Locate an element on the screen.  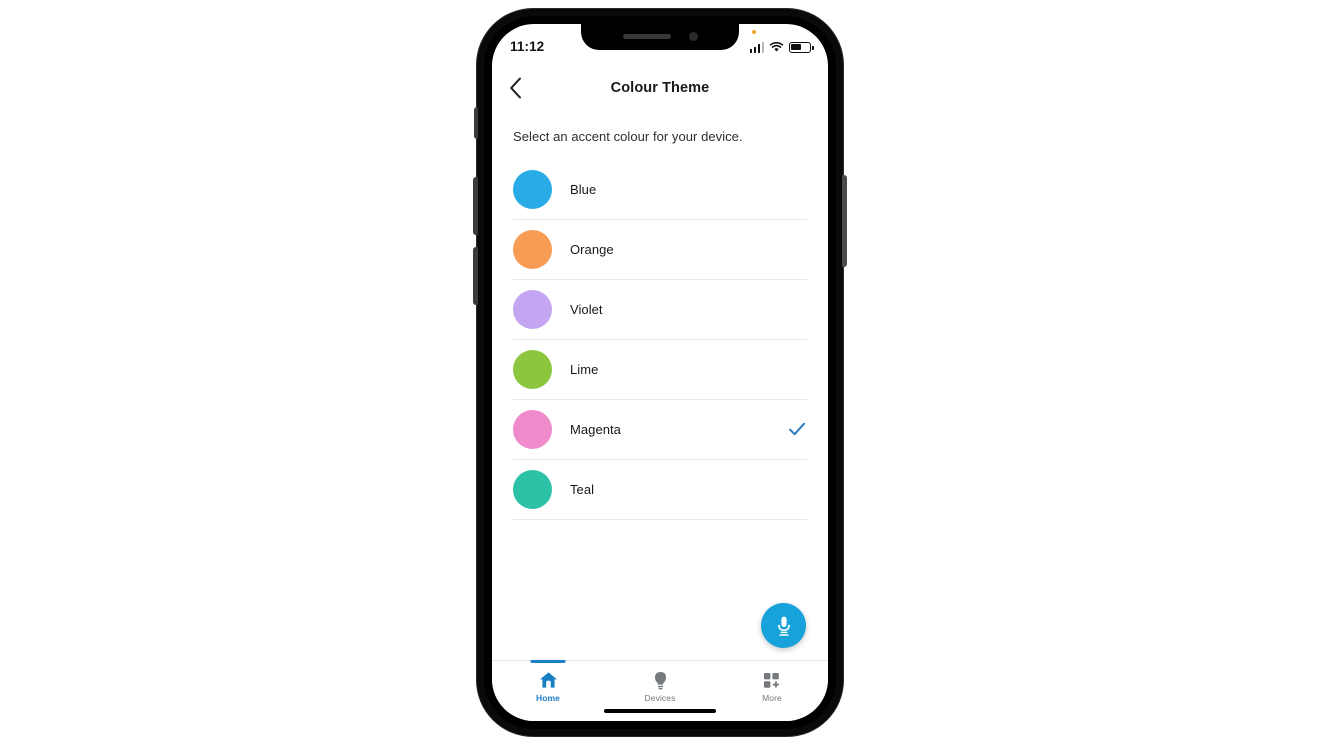
battery-icon is located at coordinates (801, 47).